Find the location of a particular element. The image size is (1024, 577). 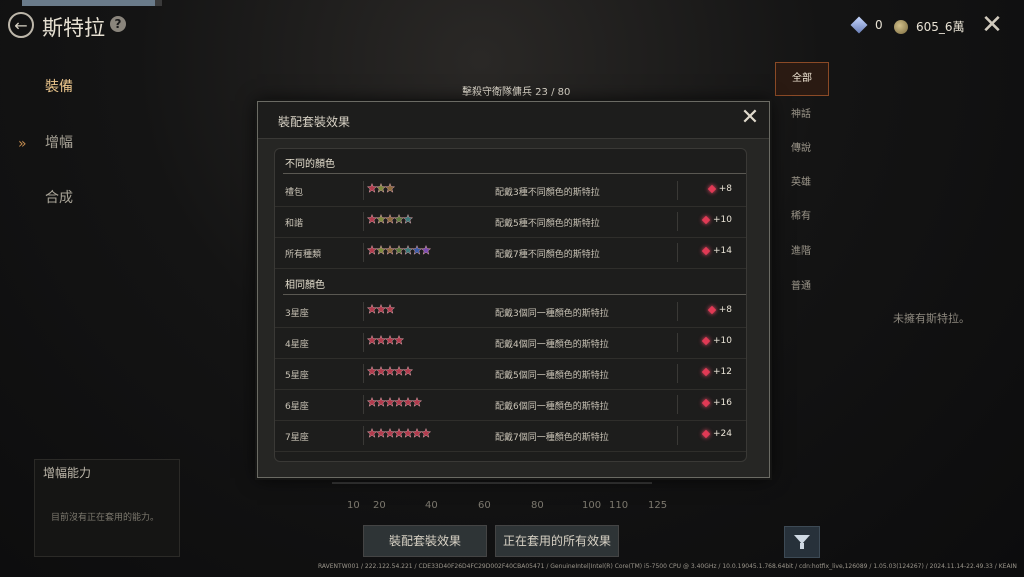

set-bonus: +12 is located at coordinates (716, 372).